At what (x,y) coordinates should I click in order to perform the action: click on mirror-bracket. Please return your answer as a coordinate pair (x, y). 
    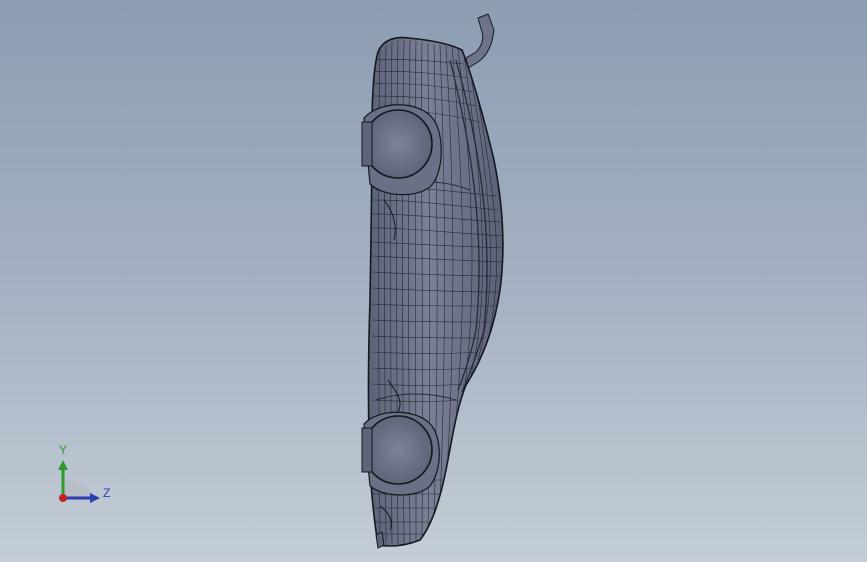
    Looking at the image, I should click on (480, 41).